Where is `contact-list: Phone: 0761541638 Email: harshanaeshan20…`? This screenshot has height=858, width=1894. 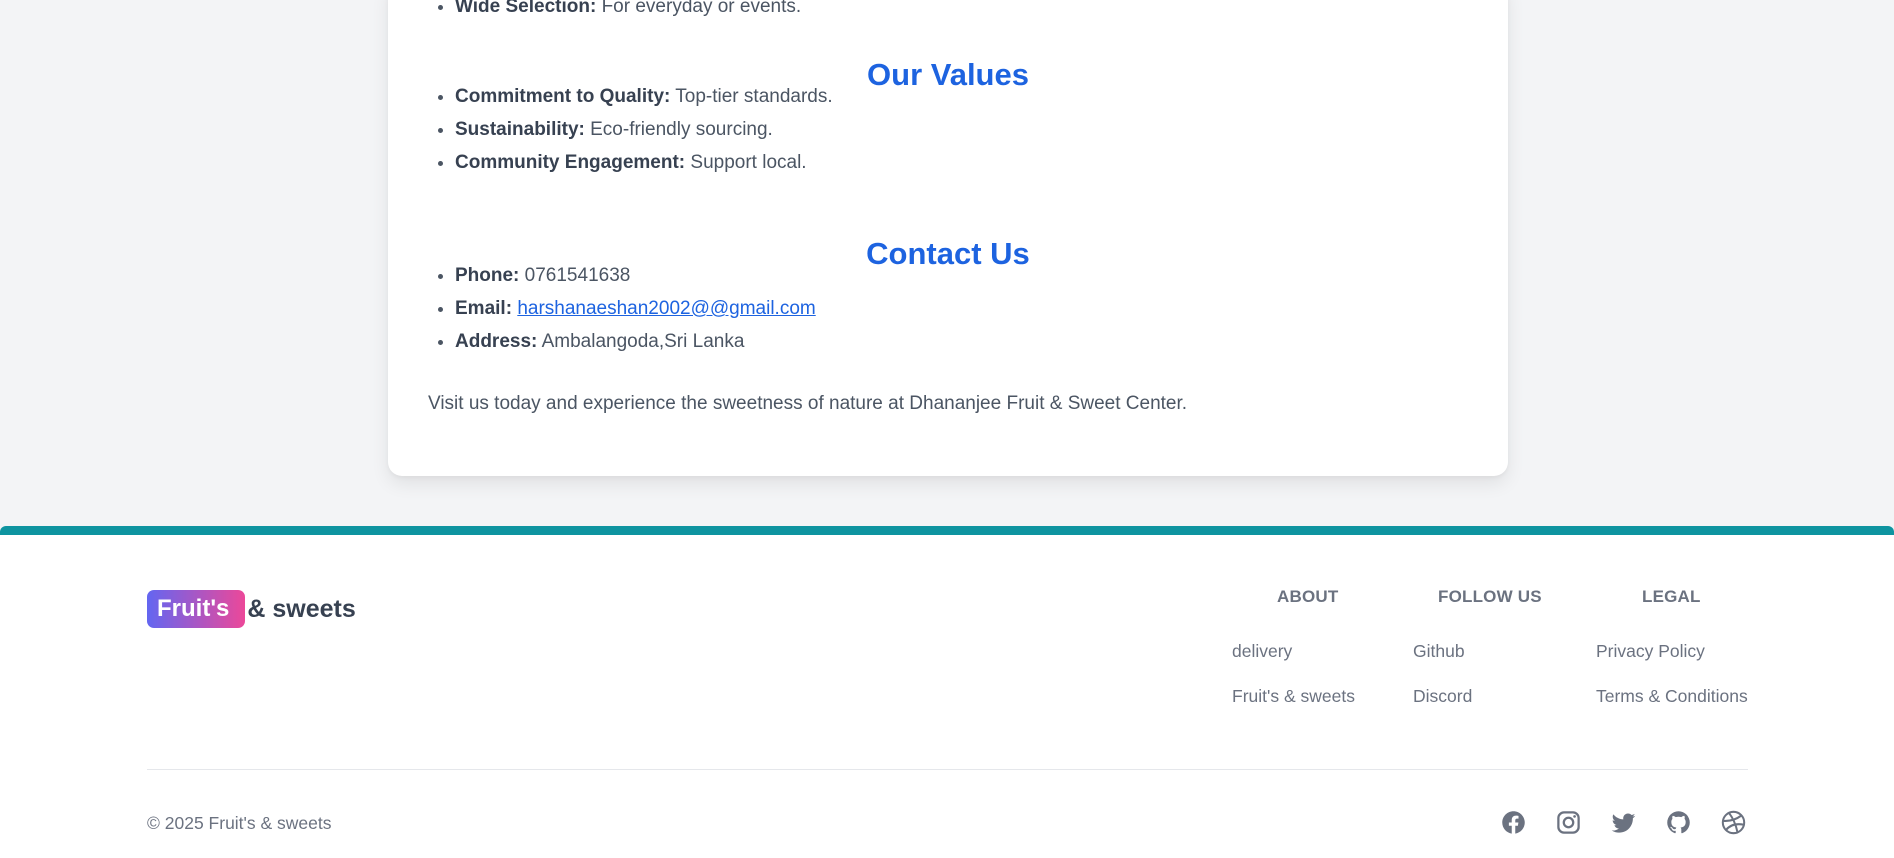 contact-list: Phone: 0761541638 Email: harshanaeshan20… is located at coordinates (622, 308).